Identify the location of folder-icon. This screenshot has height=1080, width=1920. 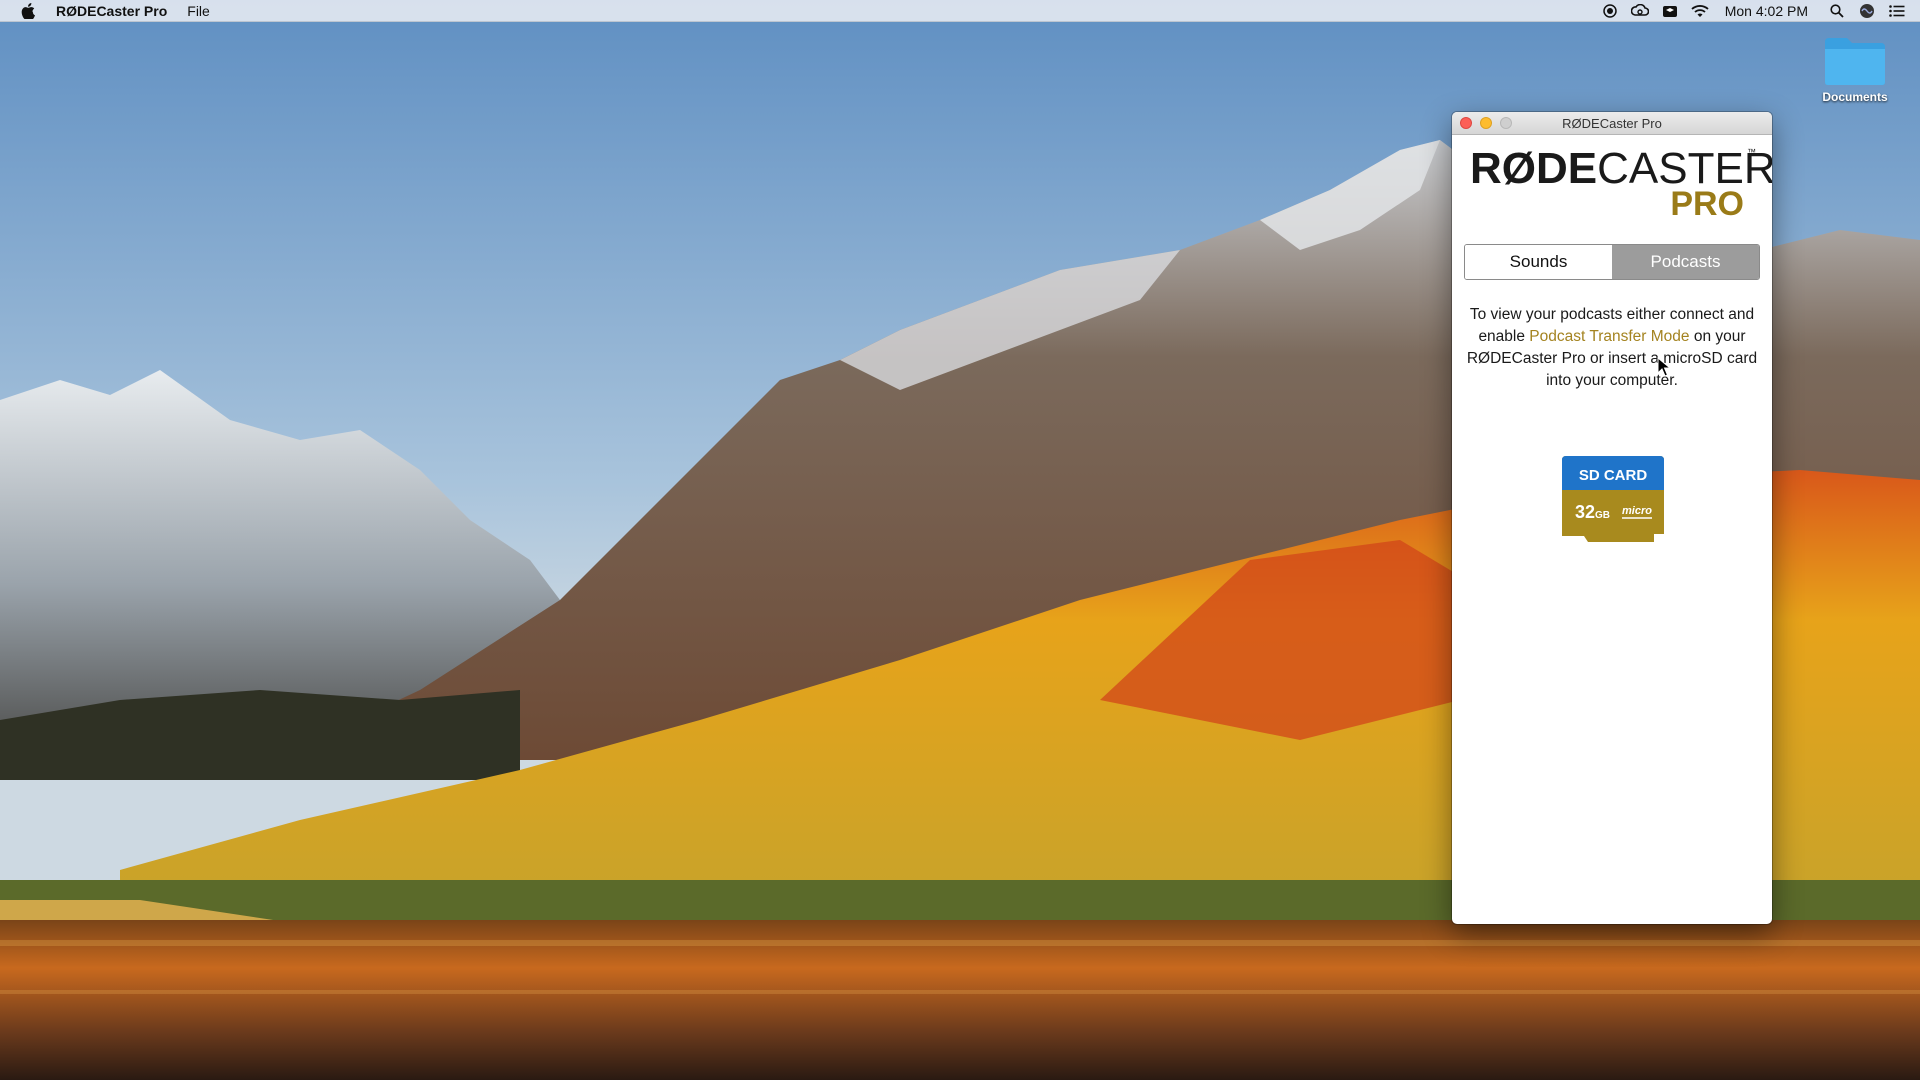
(1855, 61).